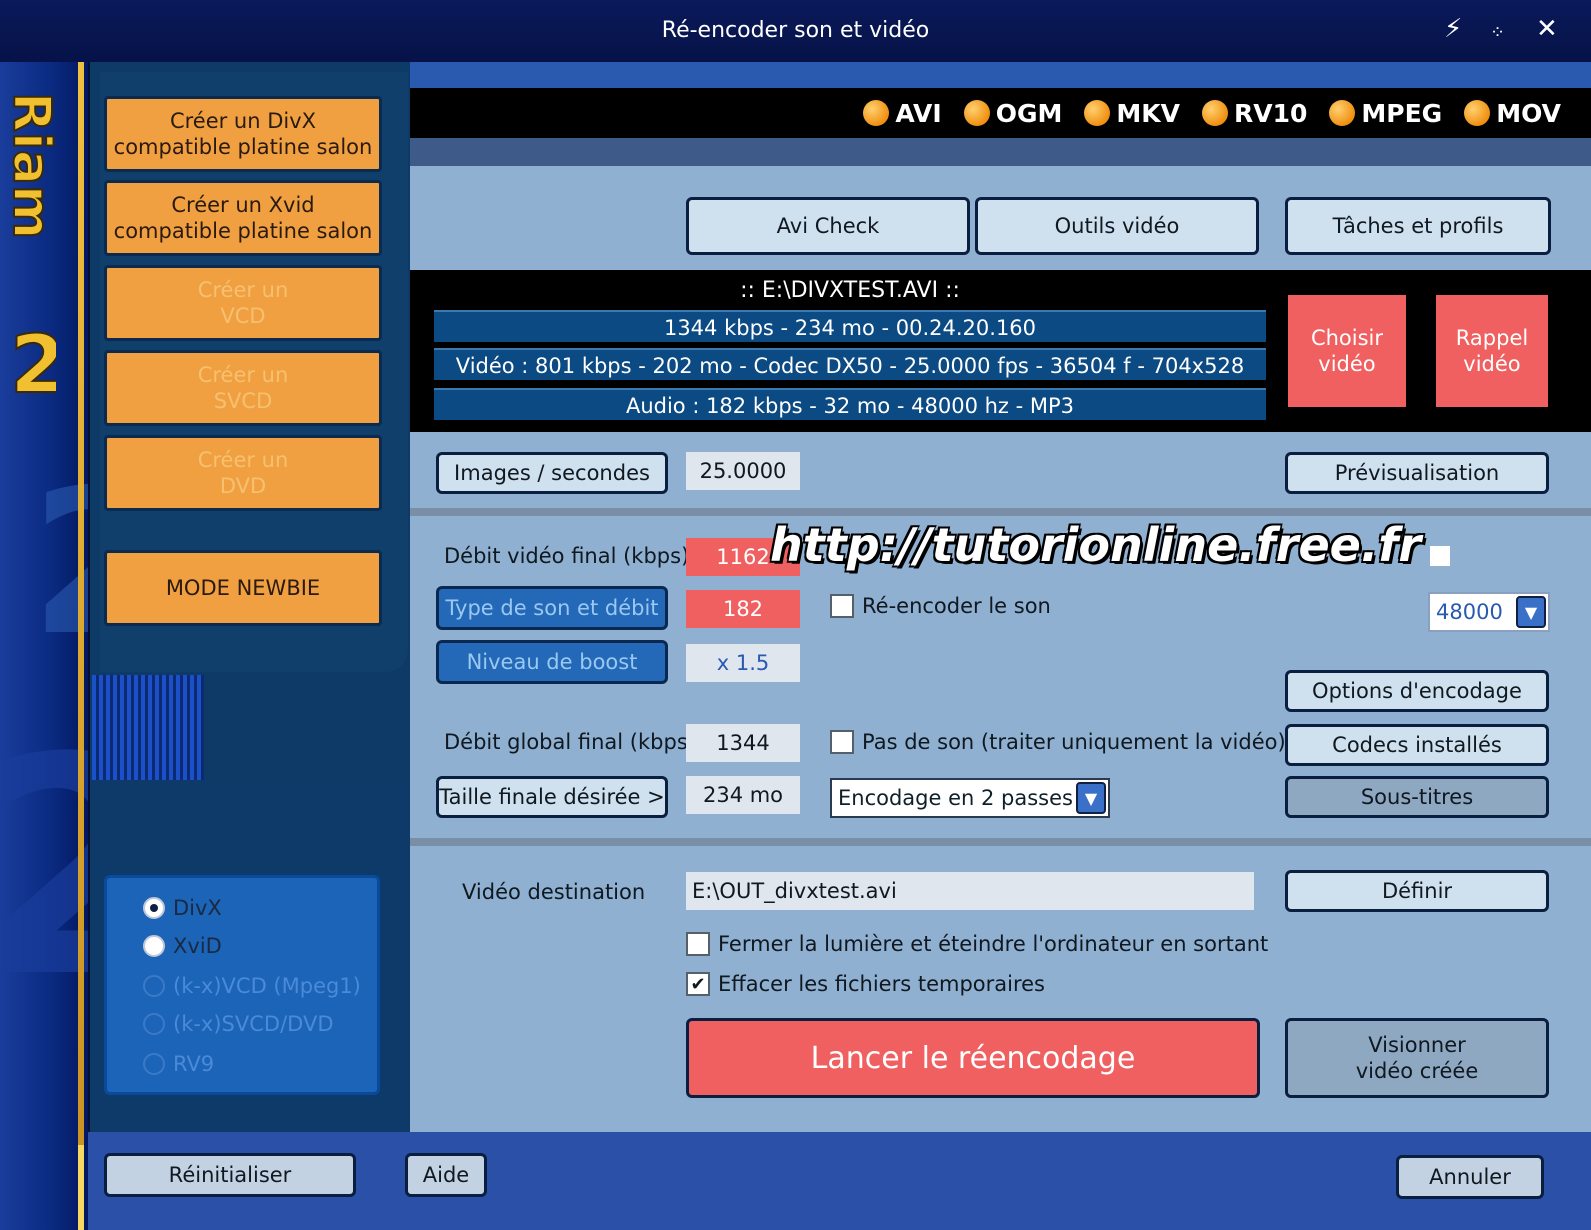 Image resolution: width=1591 pixels, height=1230 pixels. Describe the element at coordinates (243, 473) in the screenshot. I see `create-dvd-button: Créer un DVD` at that location.